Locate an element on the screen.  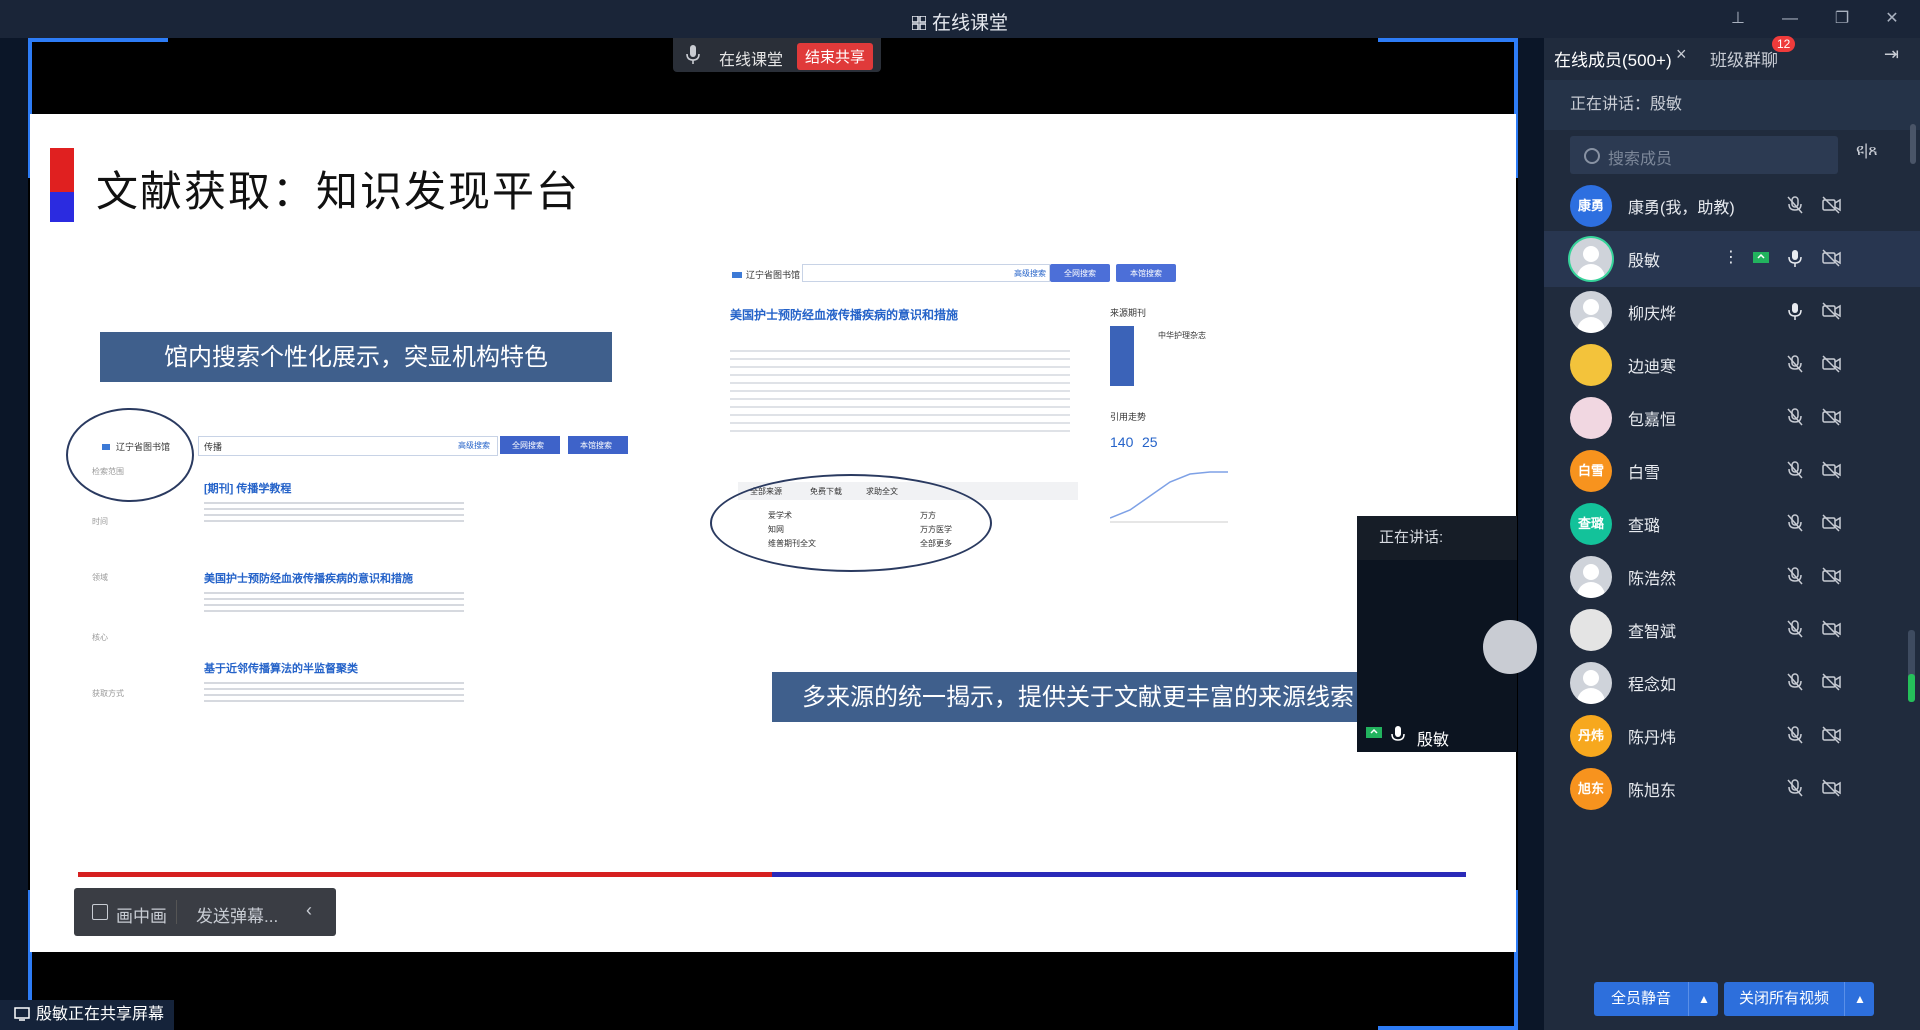
member-search: 搜索成员 is located at coordinates (1704, 155).